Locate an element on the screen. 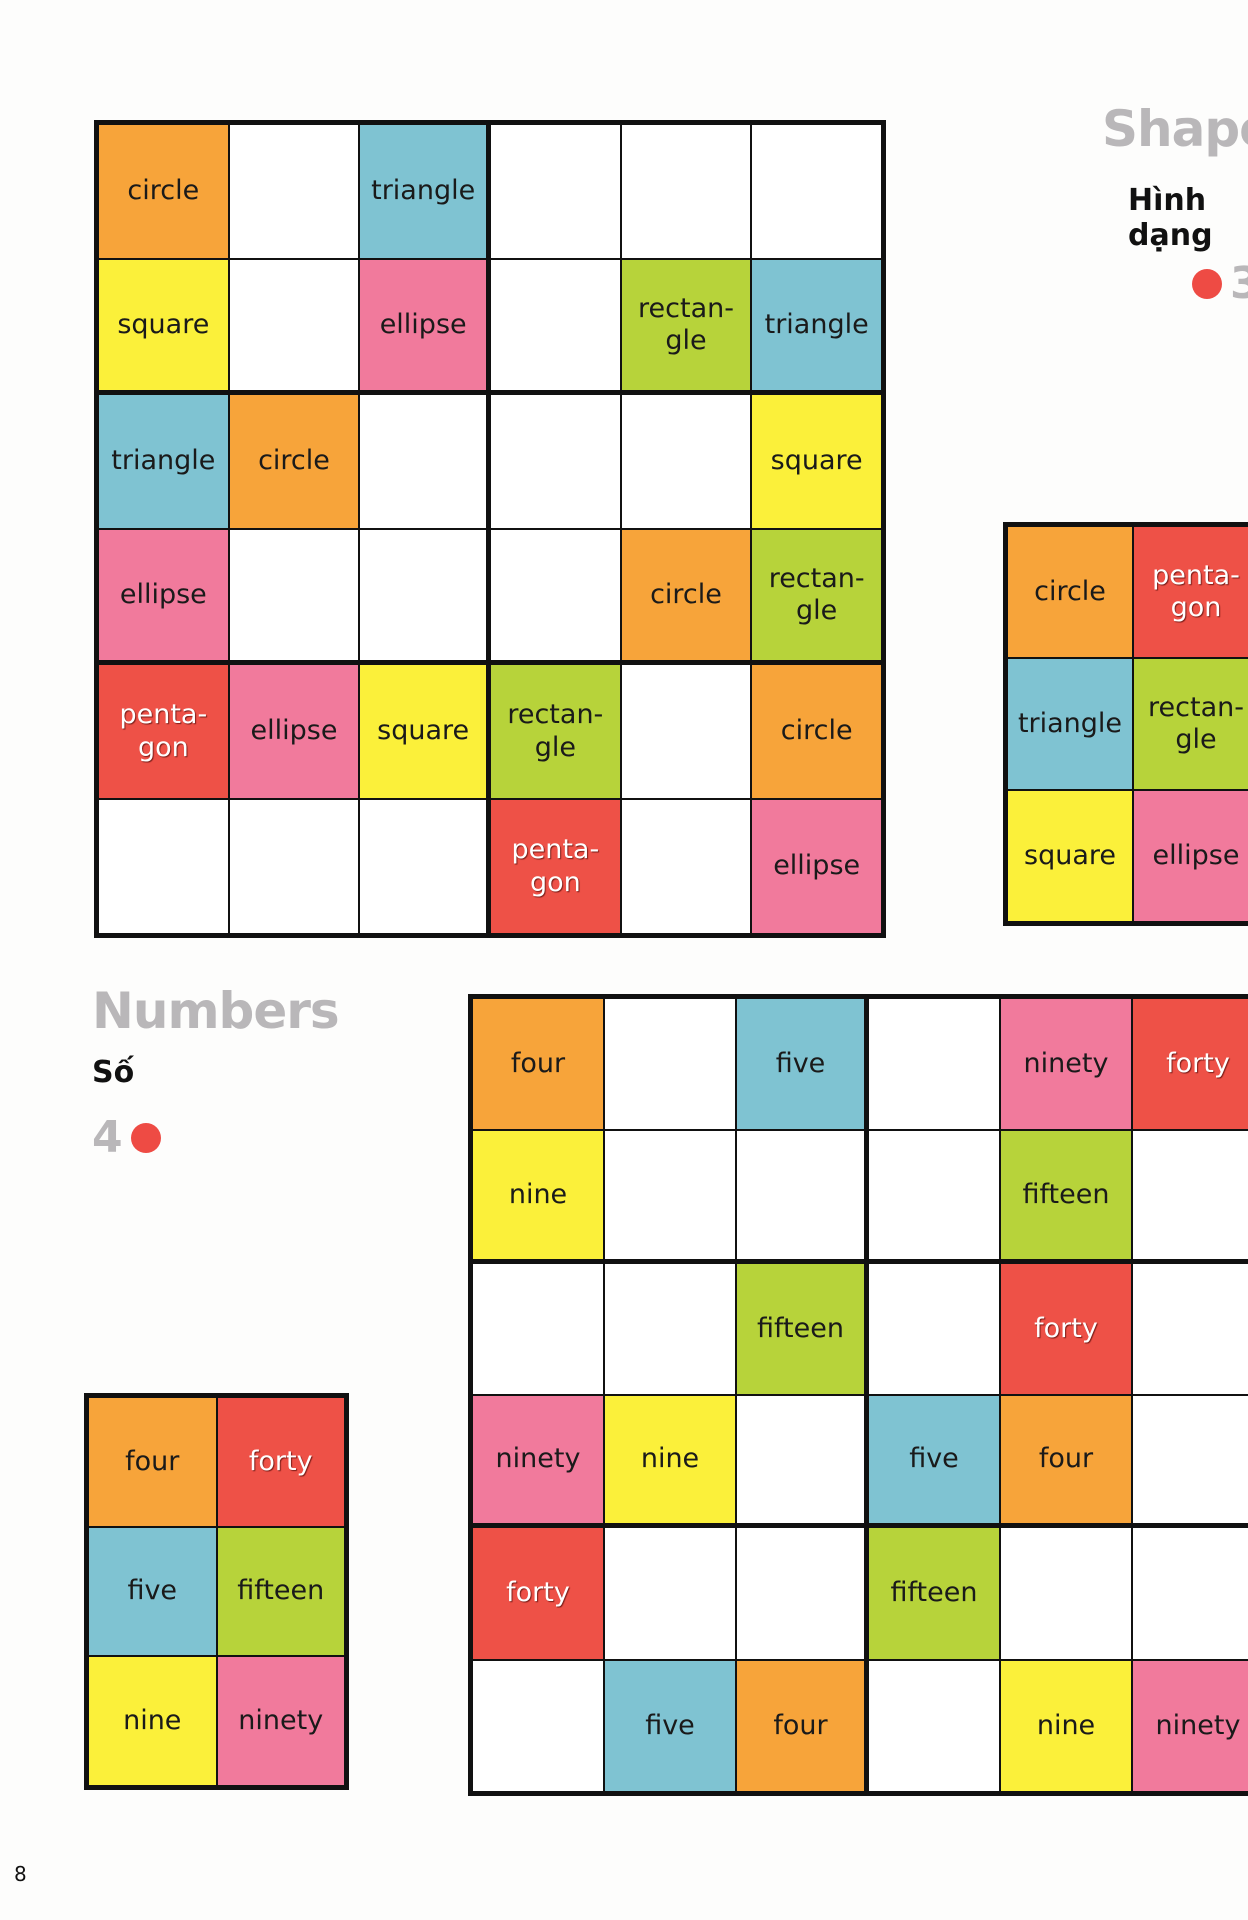 This screenshot has height=1920, width=1248. shapes-count-row: 3 is located at coordinates (1220, 283).